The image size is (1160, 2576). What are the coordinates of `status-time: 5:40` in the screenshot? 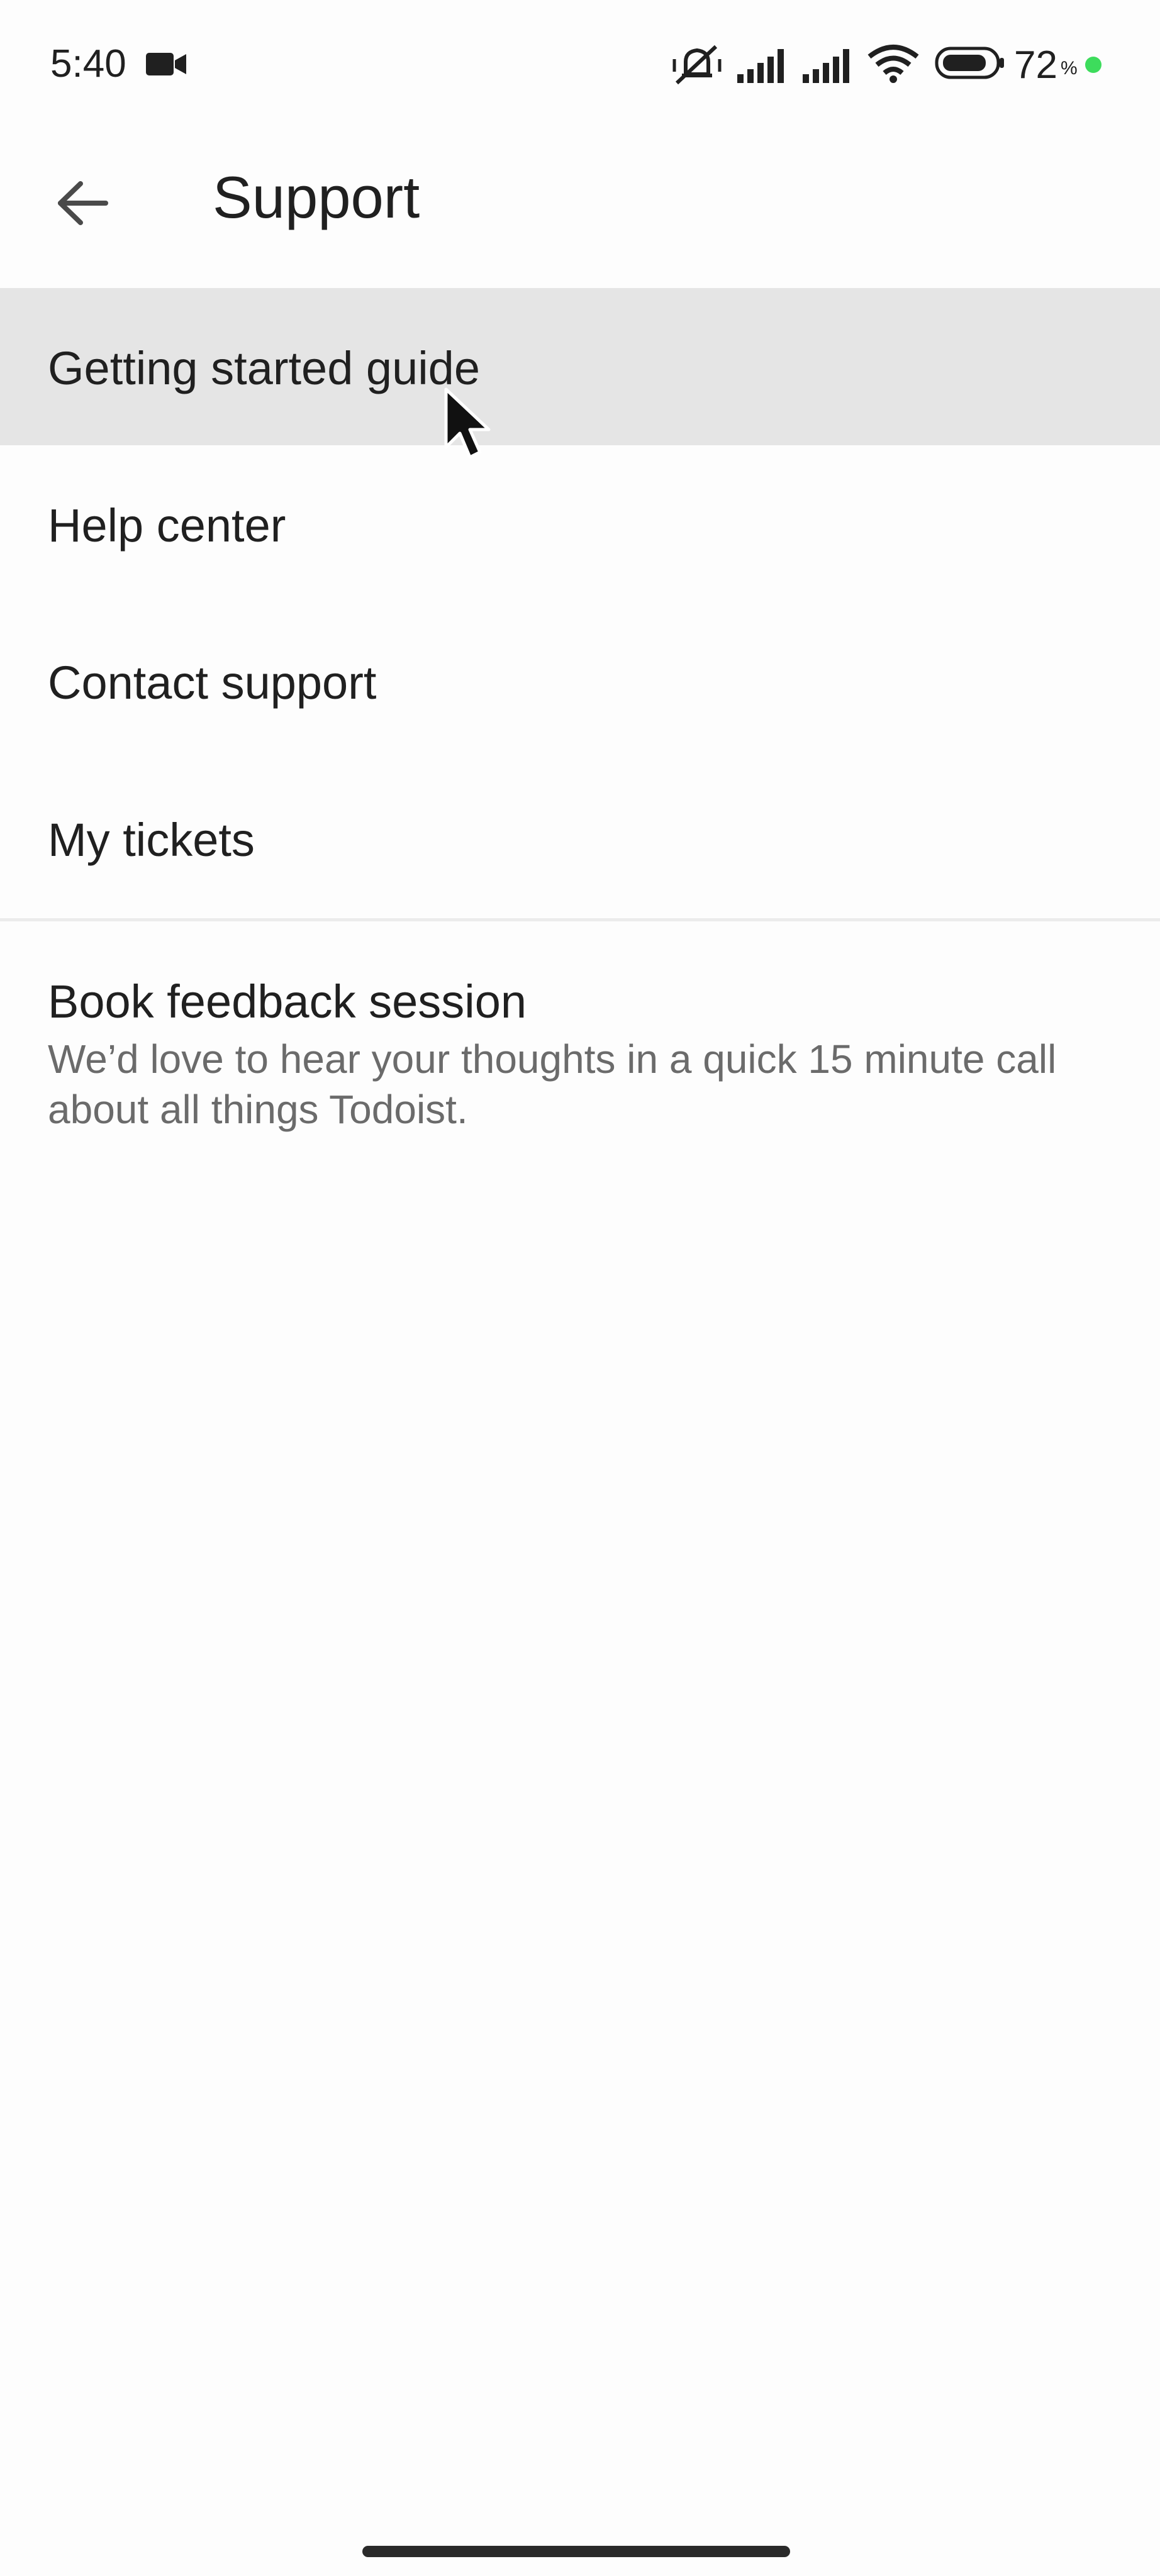 It's located at (88, 64).